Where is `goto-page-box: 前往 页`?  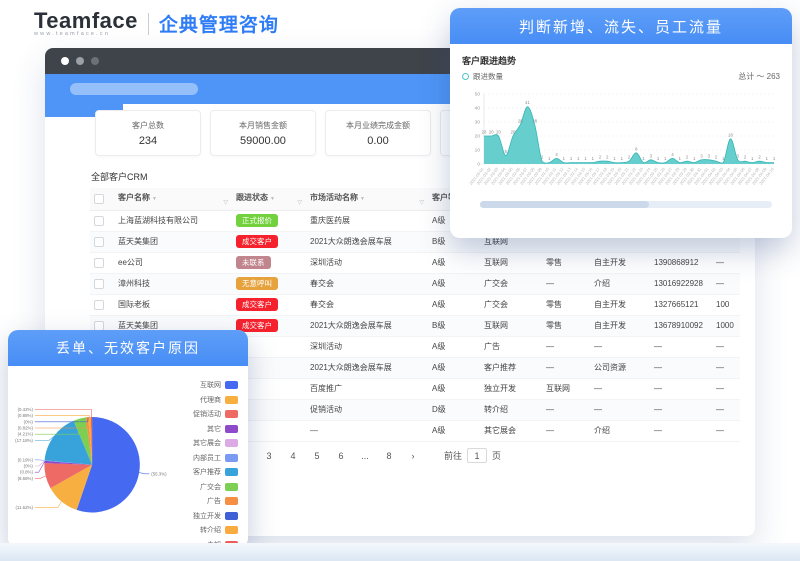 goto-page-box: 前往 页 is located at coordinates (472, 455).